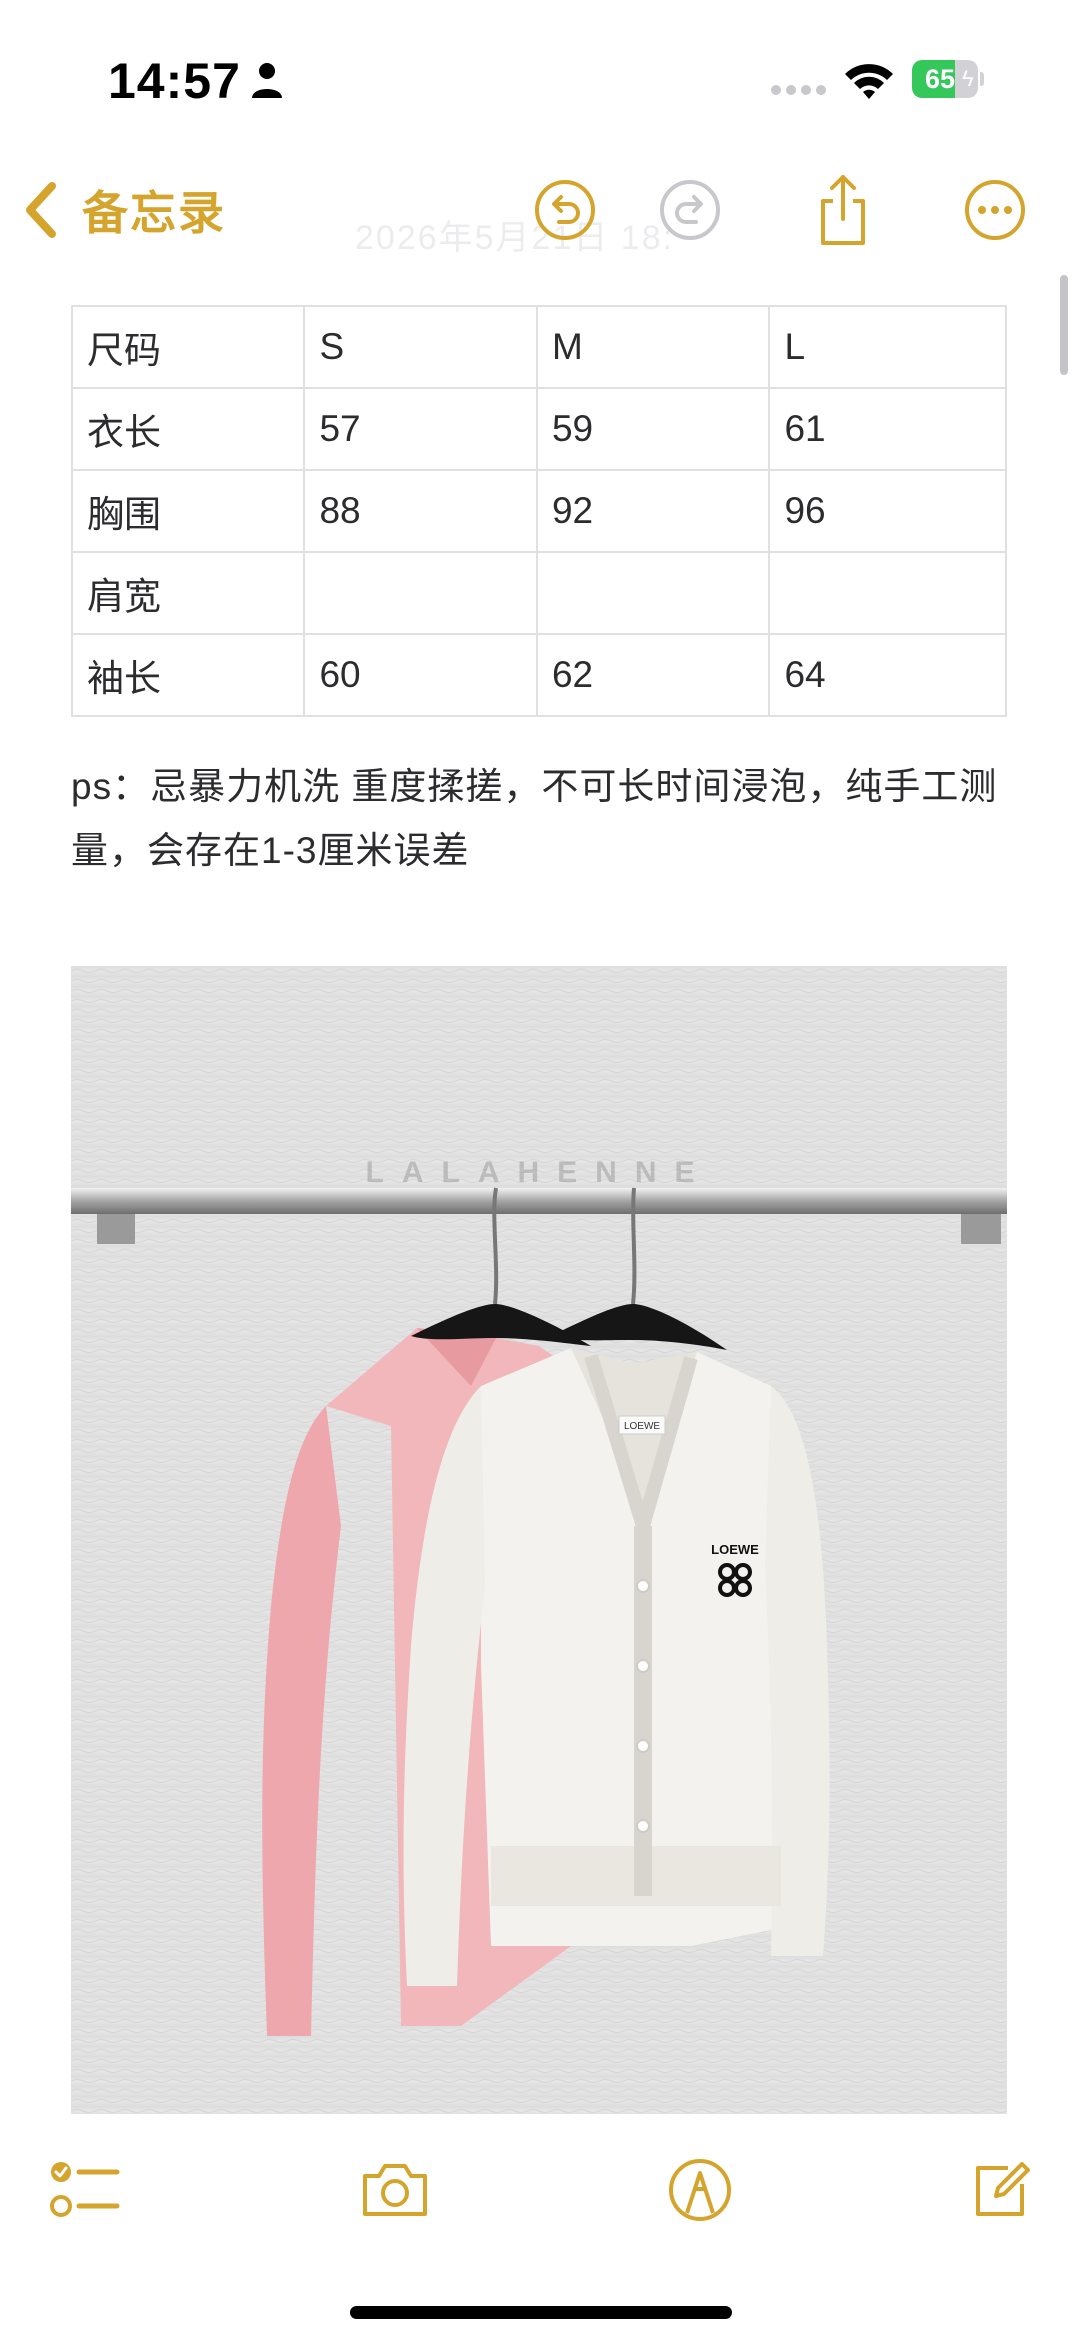  I want to click on person-icon, so click(267, 80).